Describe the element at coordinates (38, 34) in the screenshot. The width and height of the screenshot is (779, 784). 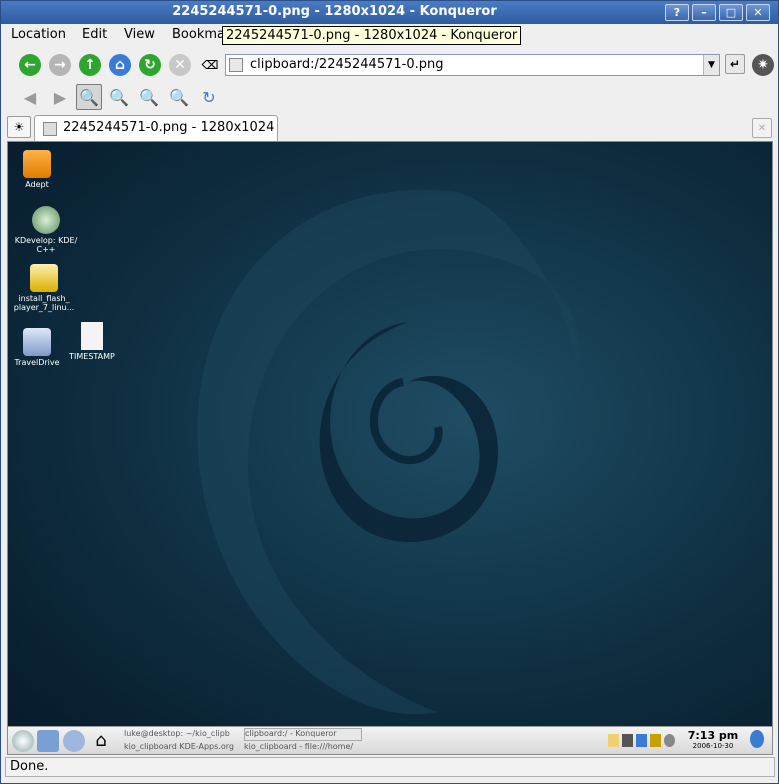
I see `menu-location: Location` at that location.